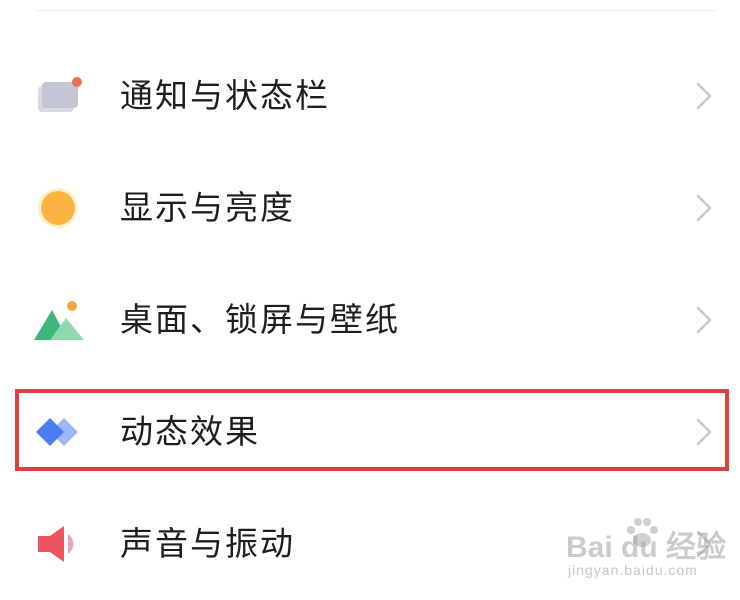  I want to click on baidu-watermark: Bai du 经验 jingyan.baidu.com, so click(646, 553).